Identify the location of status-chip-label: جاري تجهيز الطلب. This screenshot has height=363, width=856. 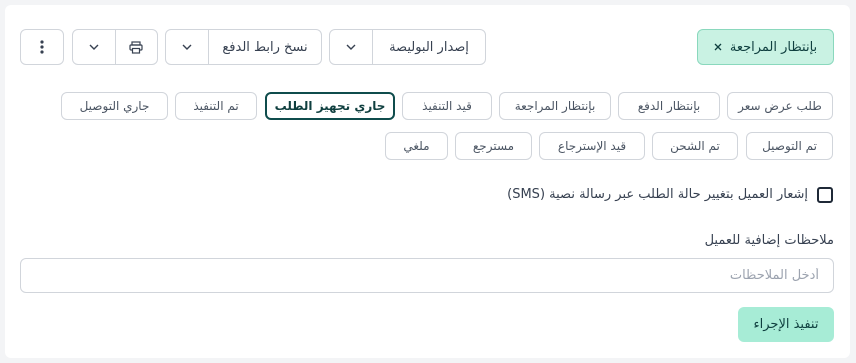
(330, 106).